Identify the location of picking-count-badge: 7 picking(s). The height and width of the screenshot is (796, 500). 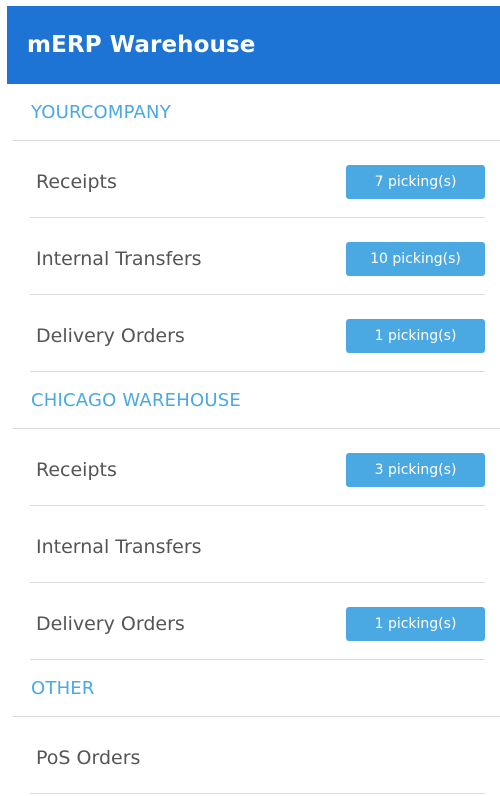
(415, 182).